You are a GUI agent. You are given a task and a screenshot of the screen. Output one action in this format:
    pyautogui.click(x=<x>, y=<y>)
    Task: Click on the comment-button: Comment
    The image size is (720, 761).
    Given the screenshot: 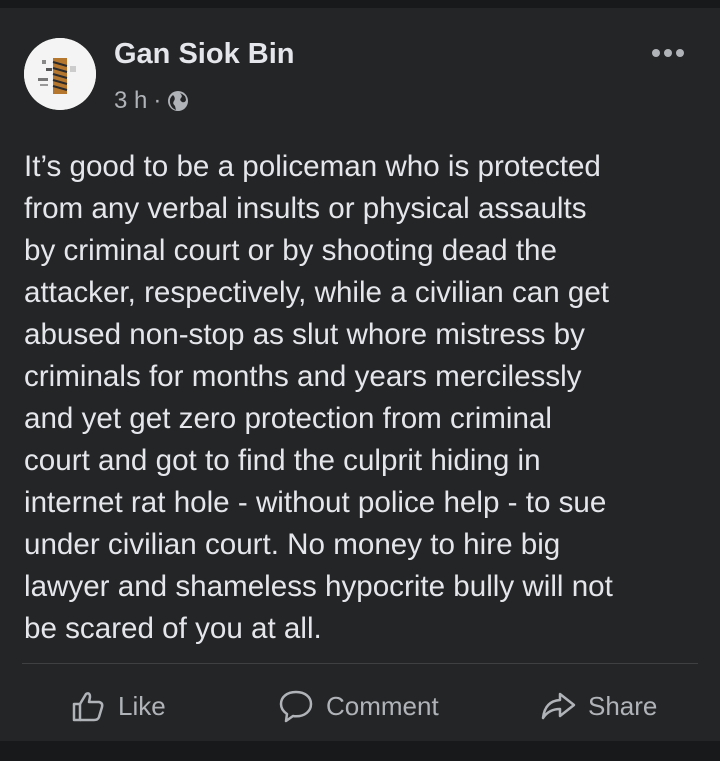 What is the action you would take?
    pyautogui.click(x=358, y=706)
    